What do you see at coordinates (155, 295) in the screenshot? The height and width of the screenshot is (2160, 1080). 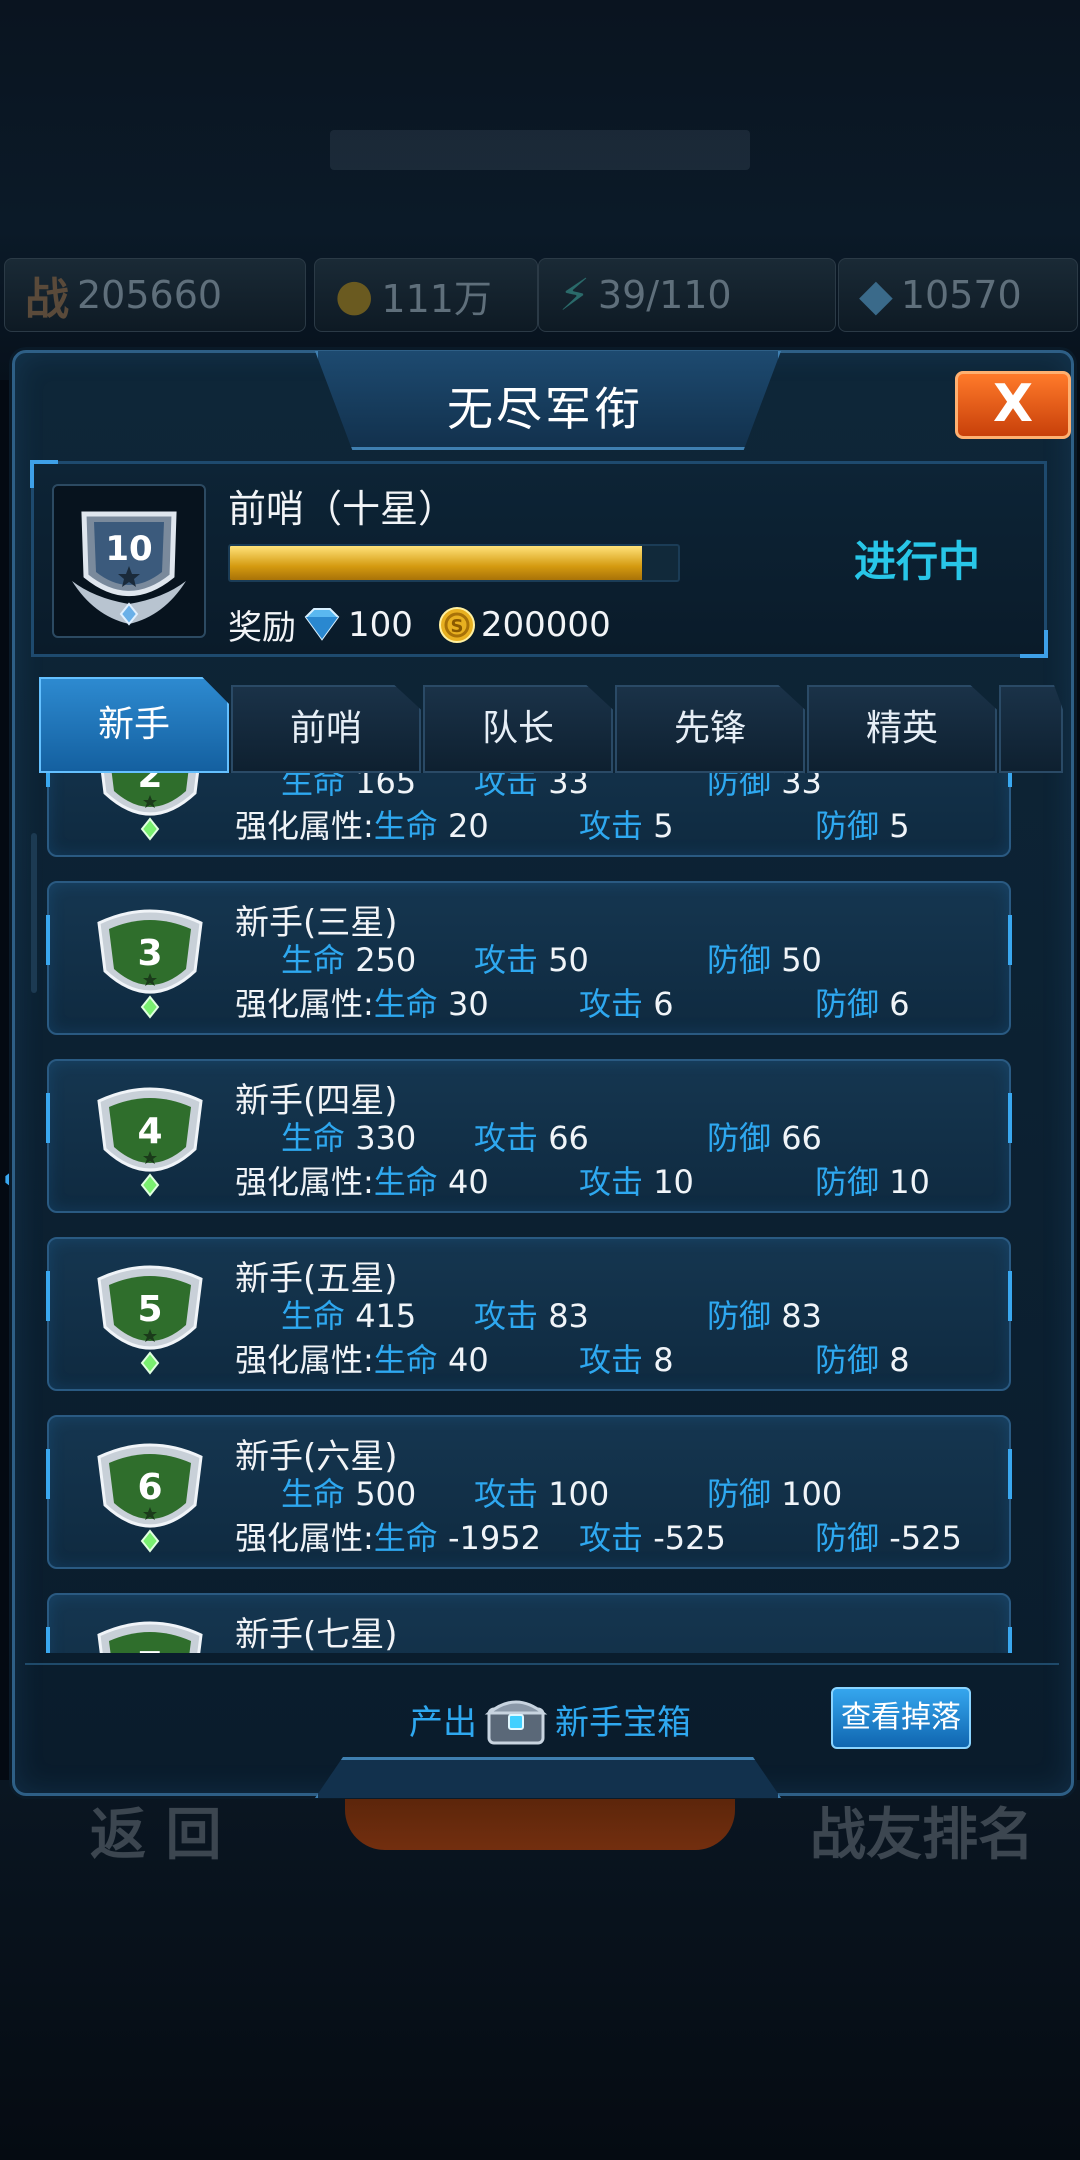 I see `battle-power-stat: 战 205660` at bounding box center [155, 295].